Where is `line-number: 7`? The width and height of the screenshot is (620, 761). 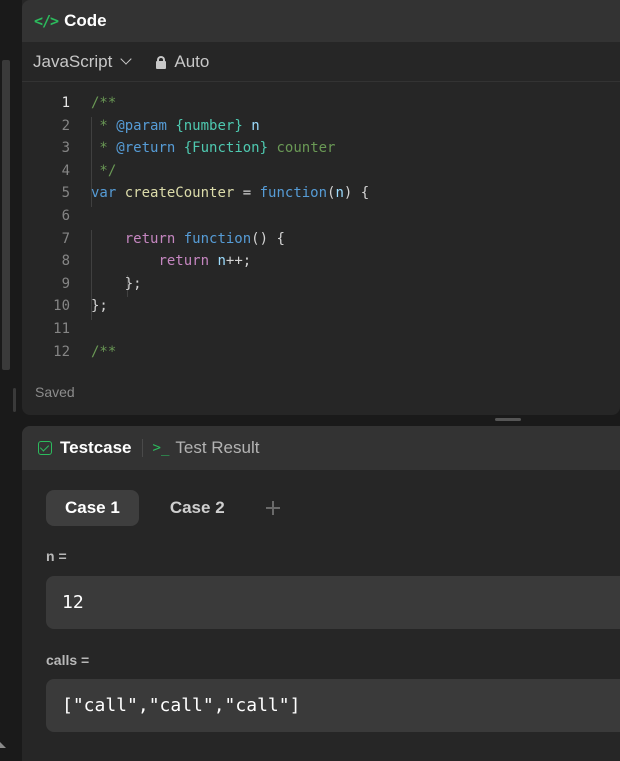
line-number: 7 is located at coordinates (65, 238).